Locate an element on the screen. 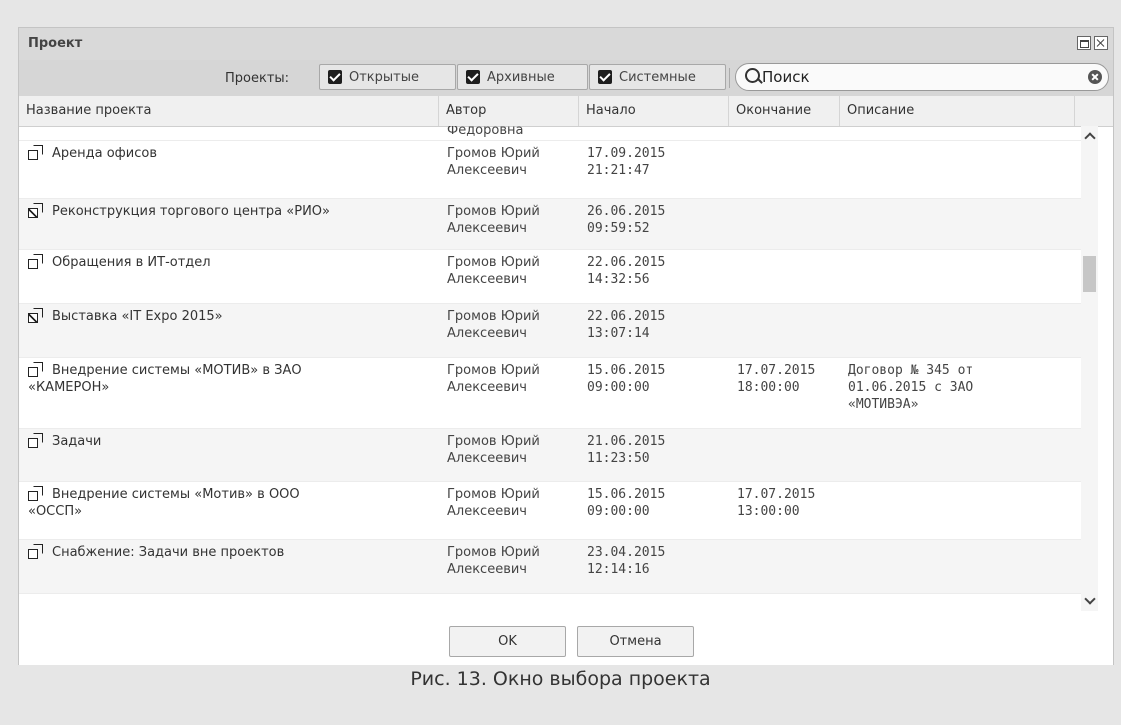 This screenshot has width=1121, height=725. column-header-description: Описание is located at coordinates (957, 111).